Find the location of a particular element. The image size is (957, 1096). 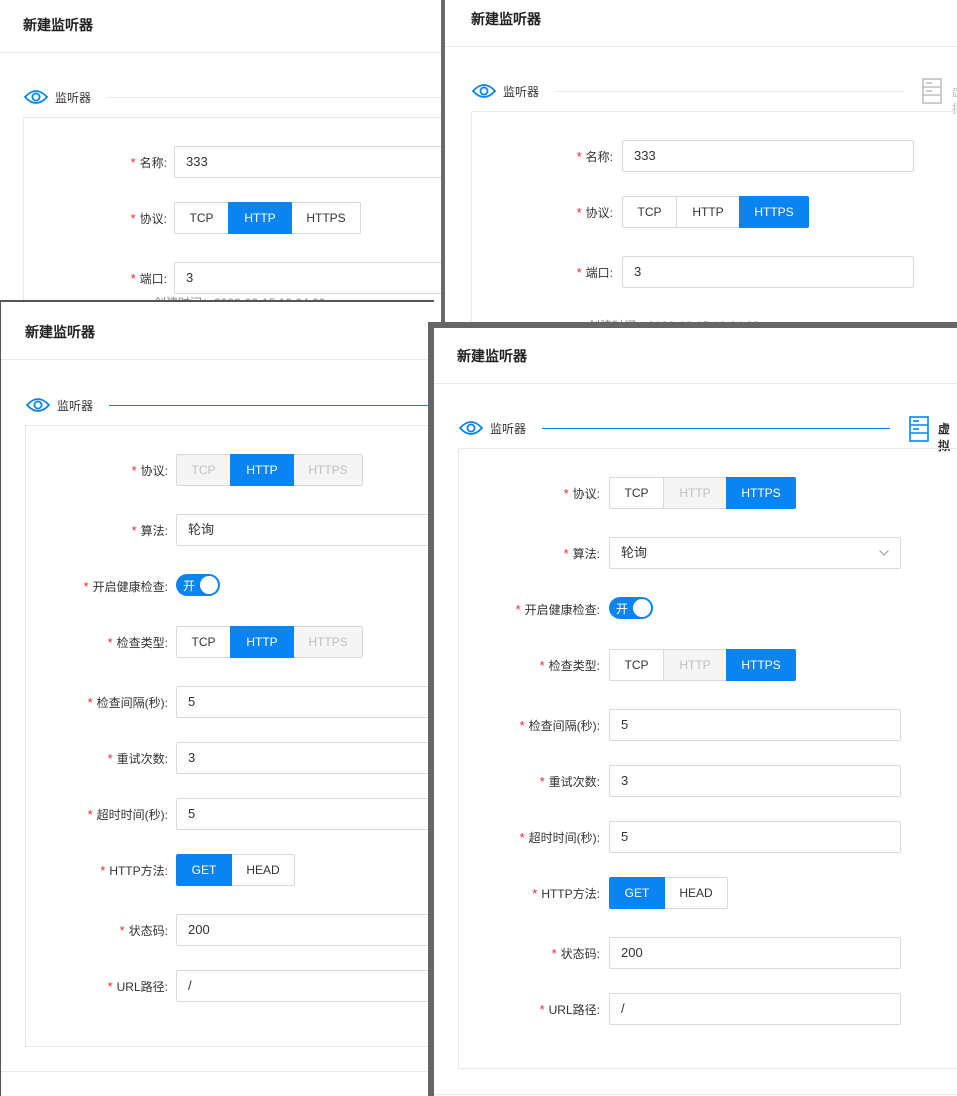

chevron-down-icon is located at coordinates (884, 553).